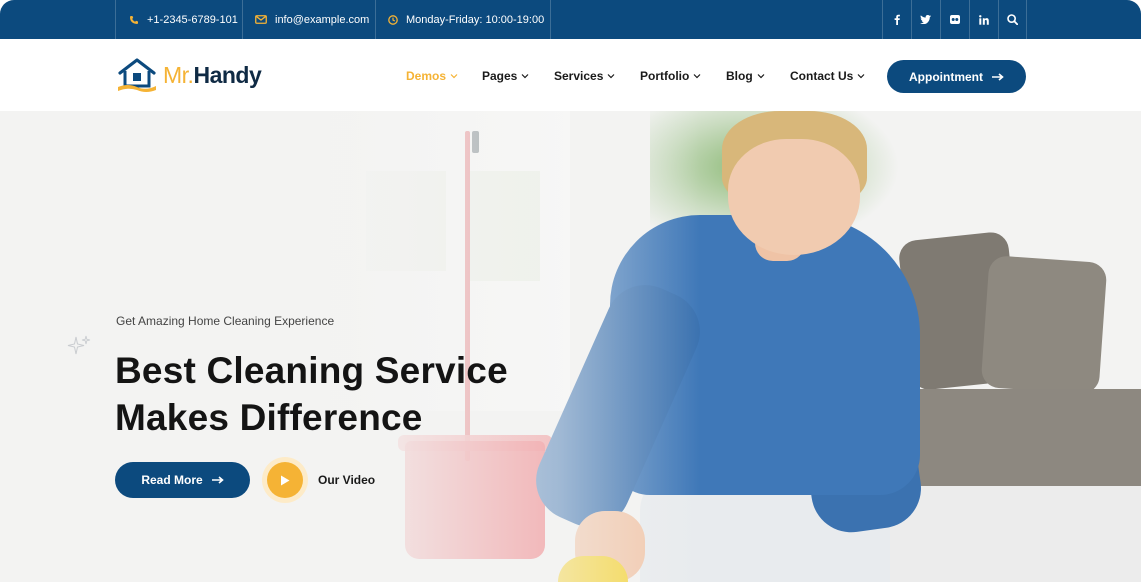 The height and width of the screenshot is (582, 1141). I want to click on email-info: info@example.com, so click(312, 19).